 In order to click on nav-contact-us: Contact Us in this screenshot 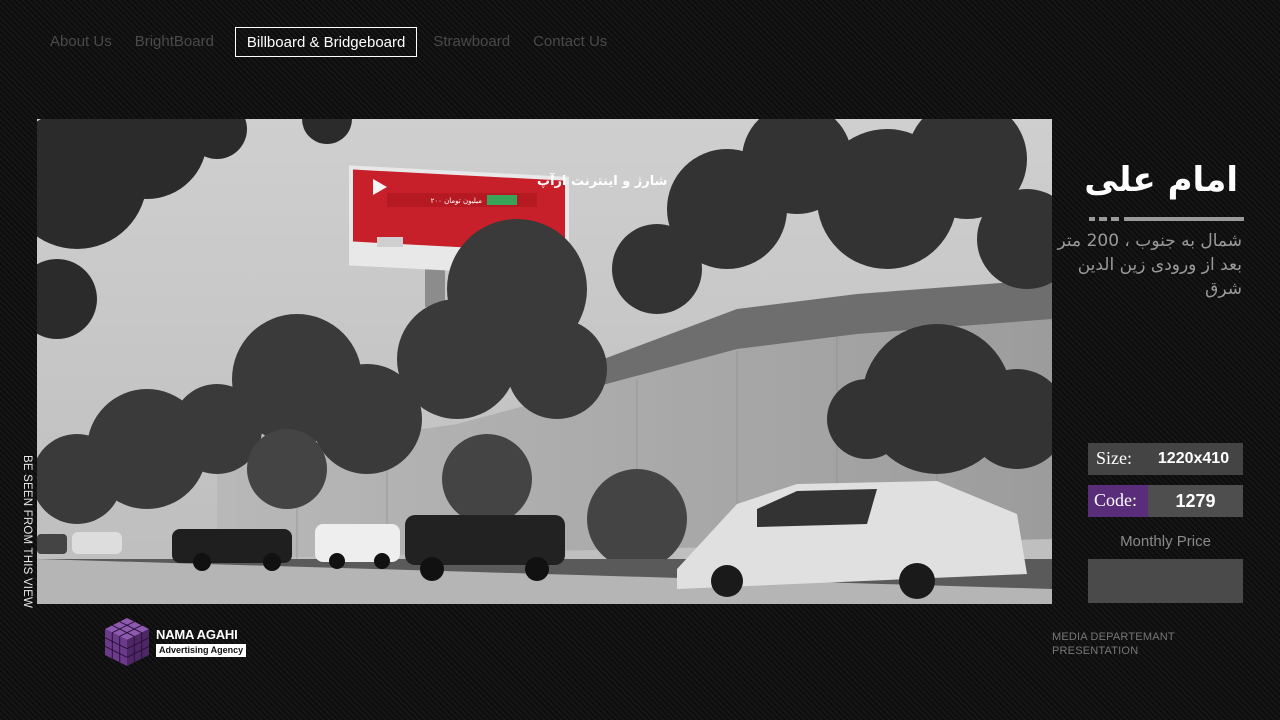, I will do `click(570, 42)`.